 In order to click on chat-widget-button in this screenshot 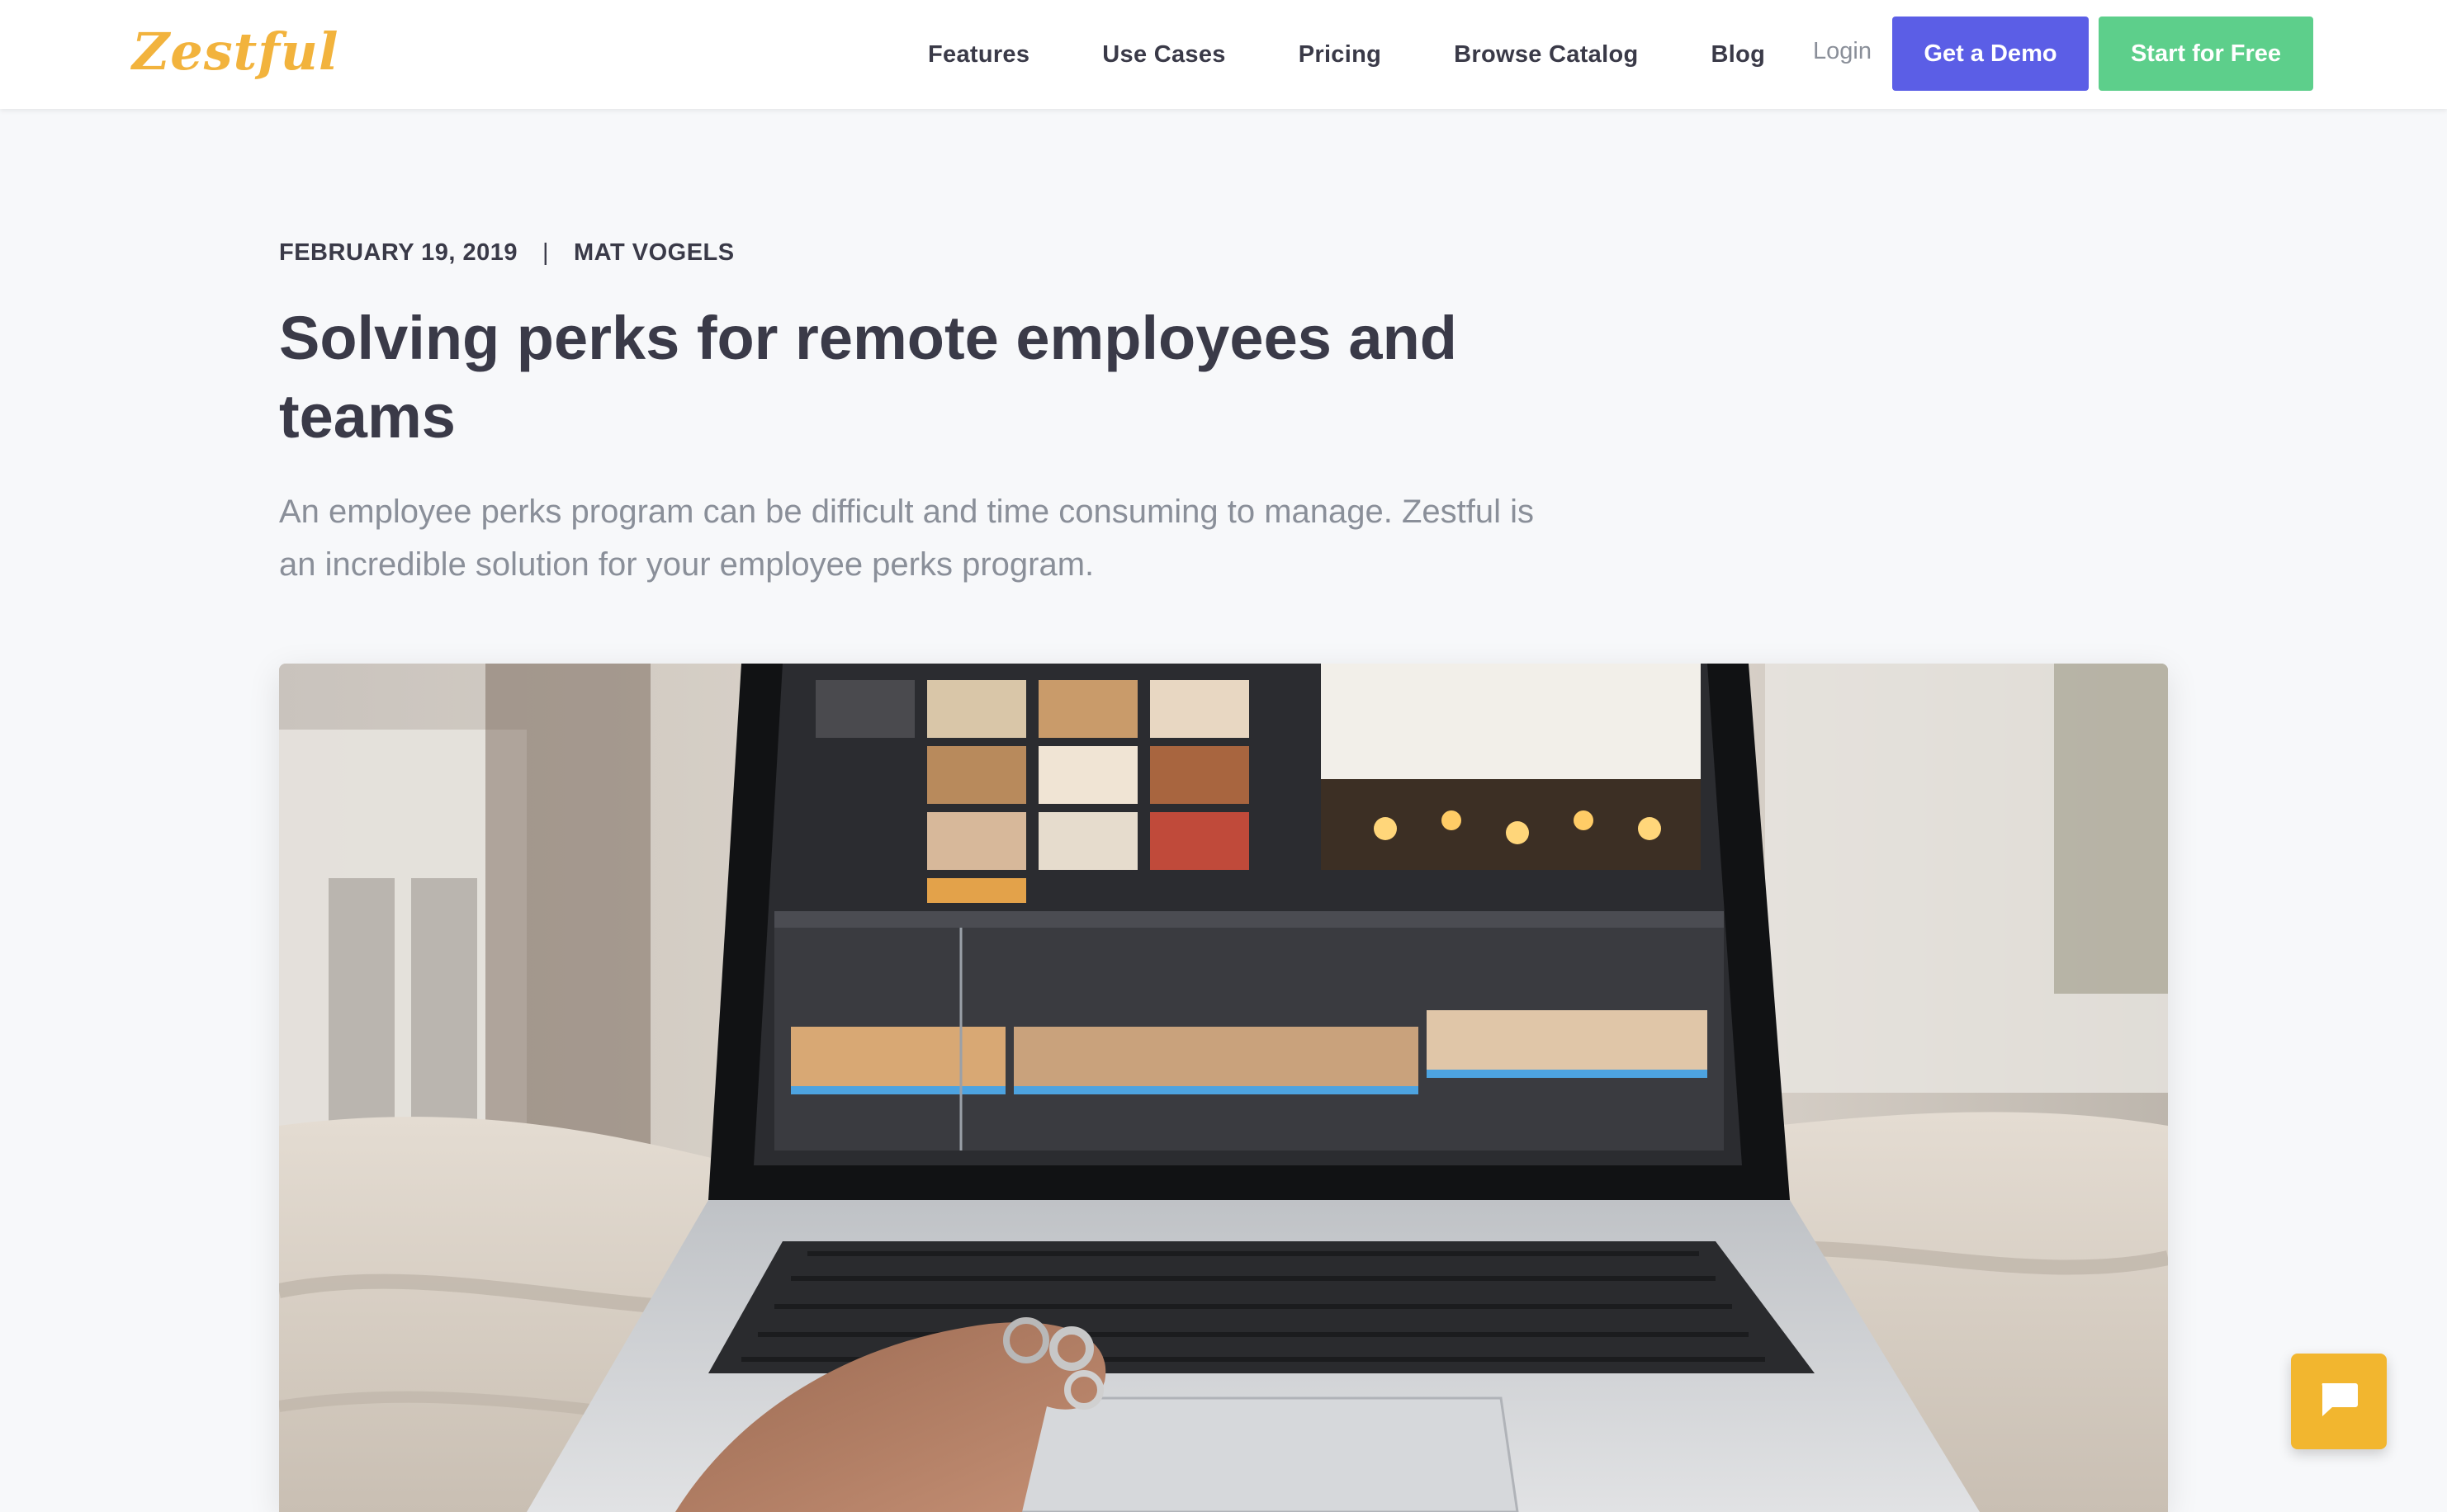, I will do `click(2339, 1401)`.